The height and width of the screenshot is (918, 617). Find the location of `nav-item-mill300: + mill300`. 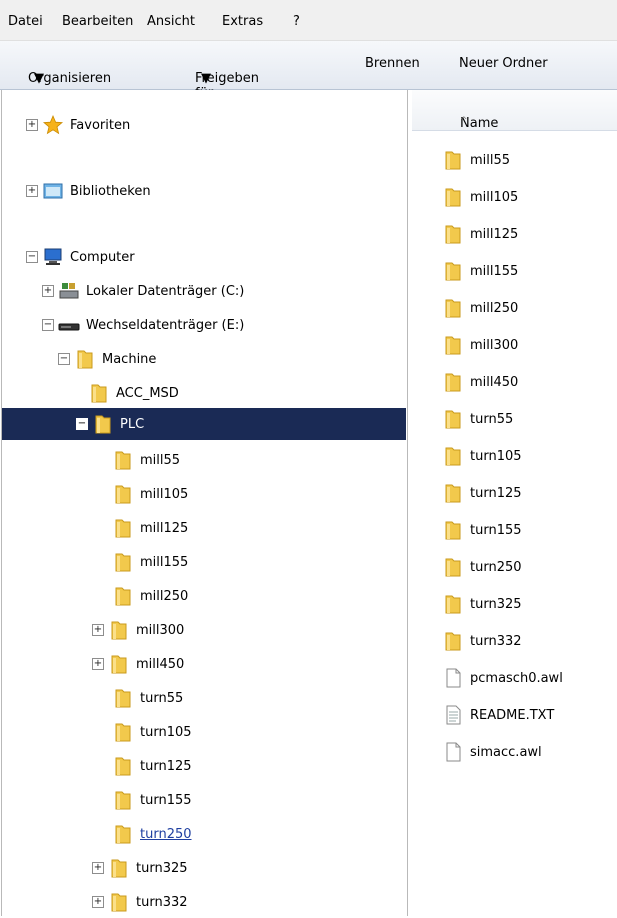

nav-item-mill300: + mill300 is located at coordinates (138, 630).